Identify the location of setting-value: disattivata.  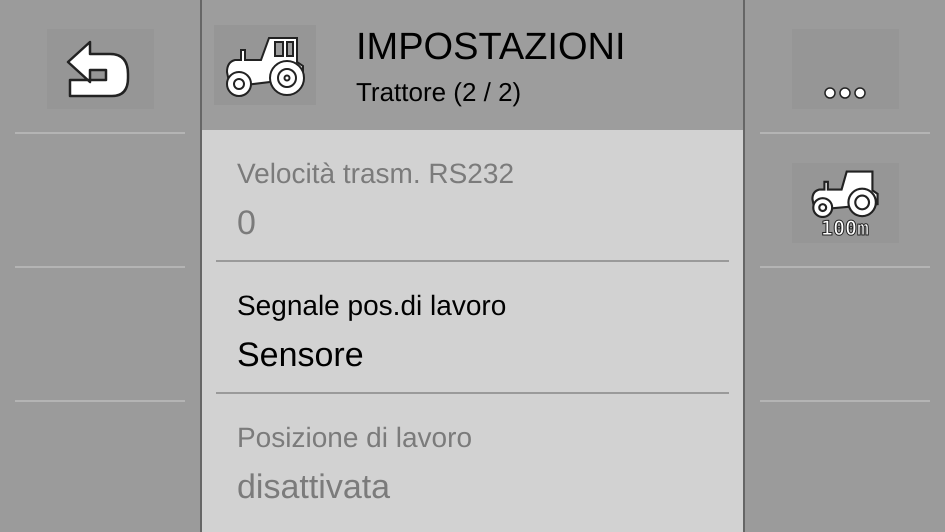
(314, 487).